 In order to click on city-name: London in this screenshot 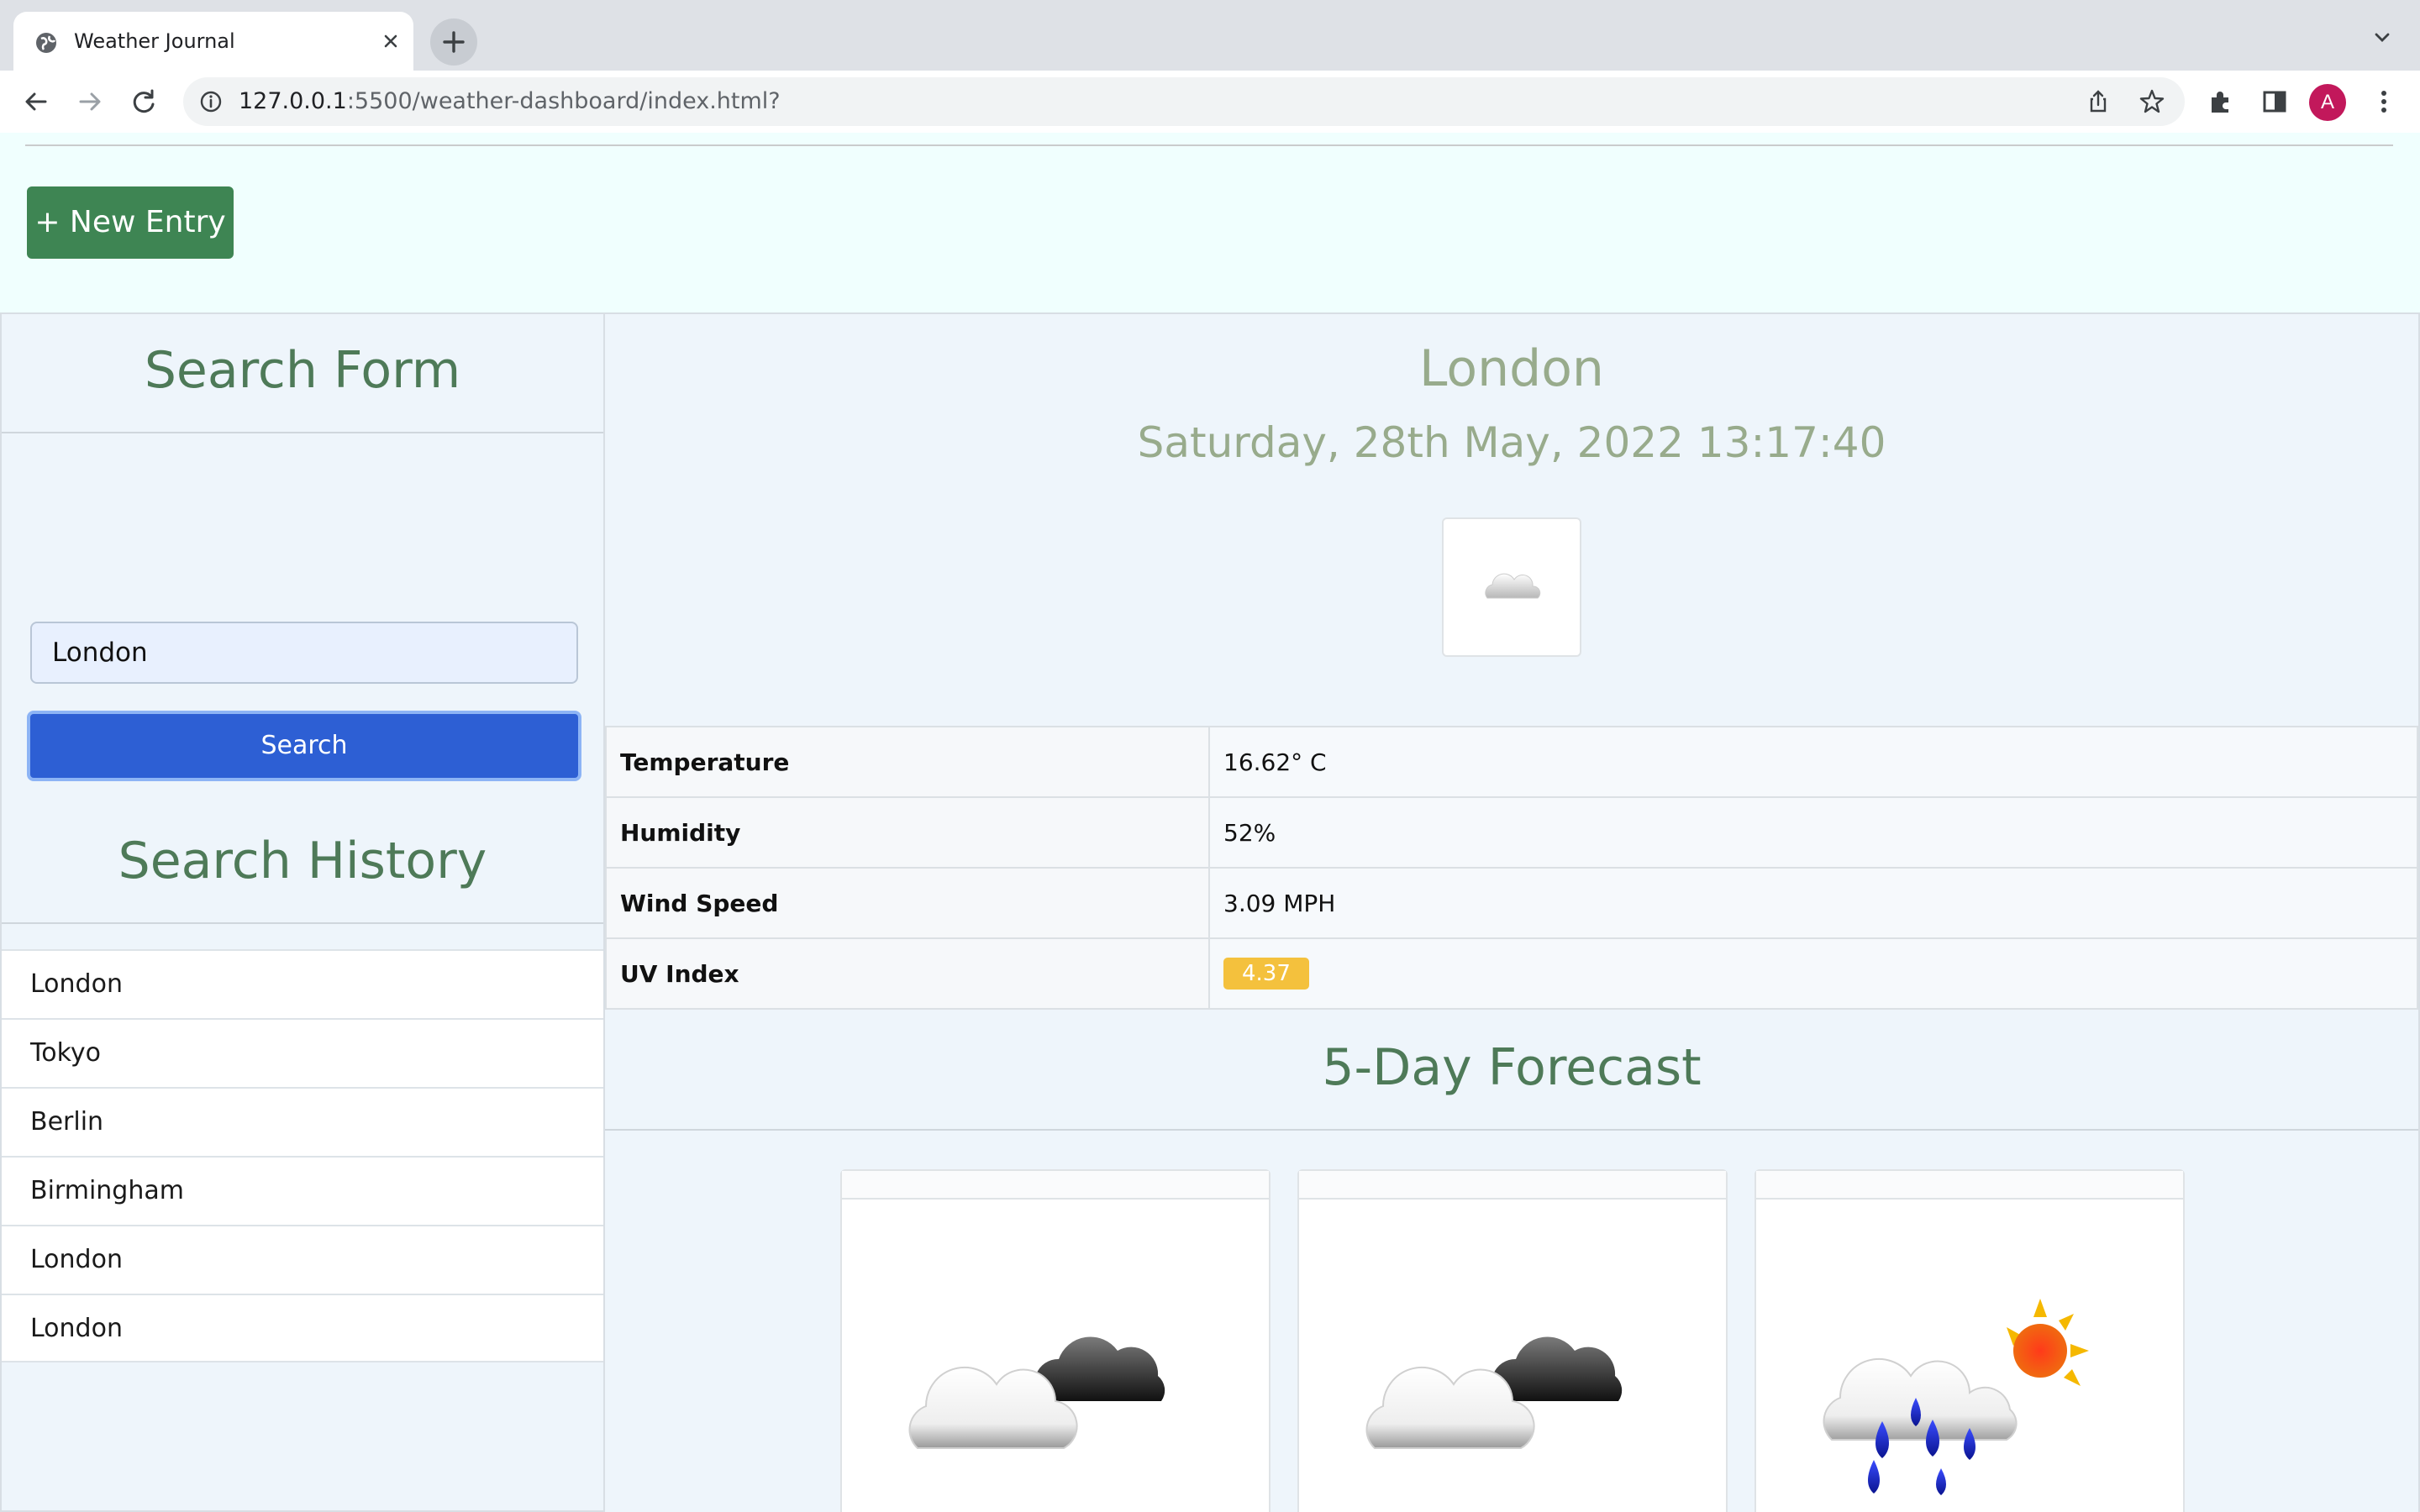, I will do `click(1511, 368)`.